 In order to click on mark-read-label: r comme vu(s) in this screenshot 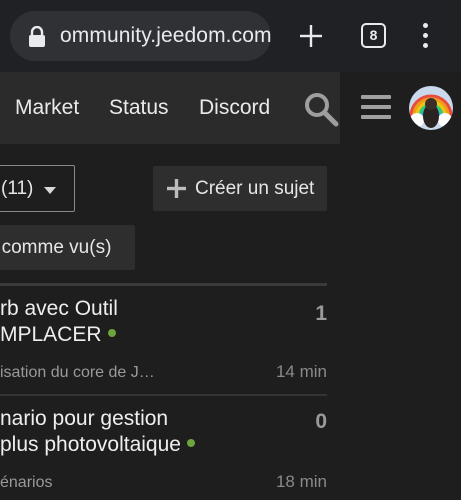, I will do `click(56, 247)`.